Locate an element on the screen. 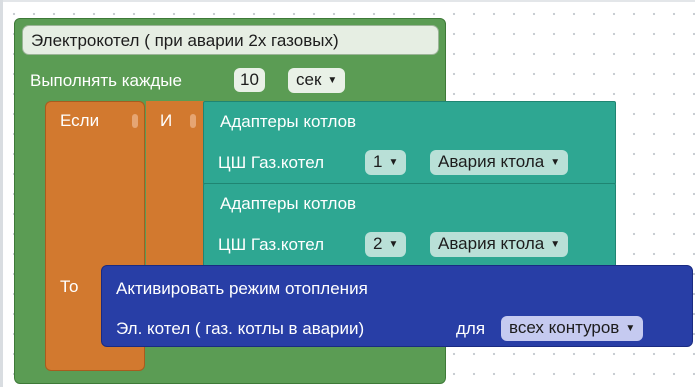 The height and width of the screenshot is (387, 695). event-title-text: Электрокотел ( при аварии 2х газовых) is located at coordinates (185, 40).